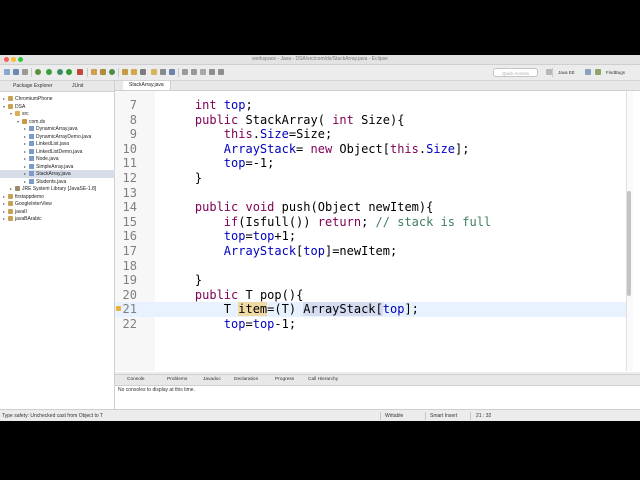  What do you see at coordinates (38, 72) in the screenshot?
I see `debug-icon` at bounding box center [38, 72].